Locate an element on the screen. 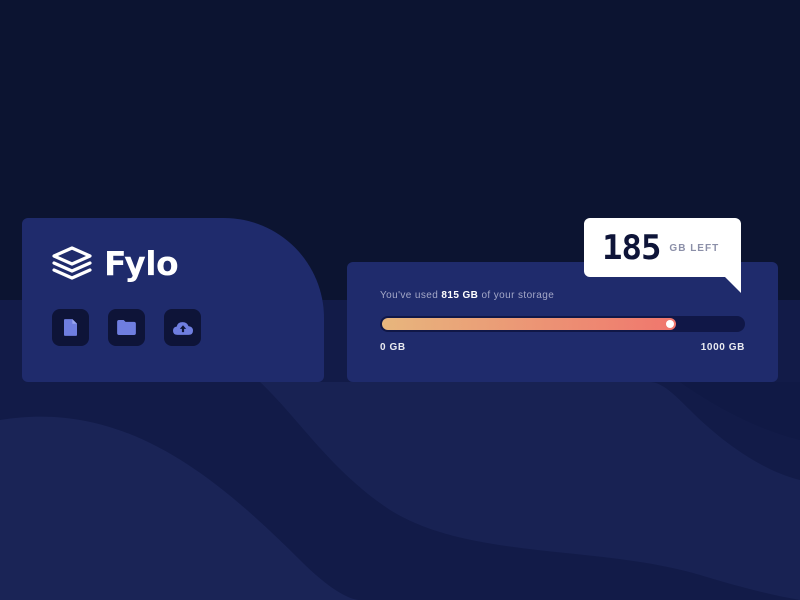 The image size is (800, 600). folder-button is located at coordinates (126, 327).